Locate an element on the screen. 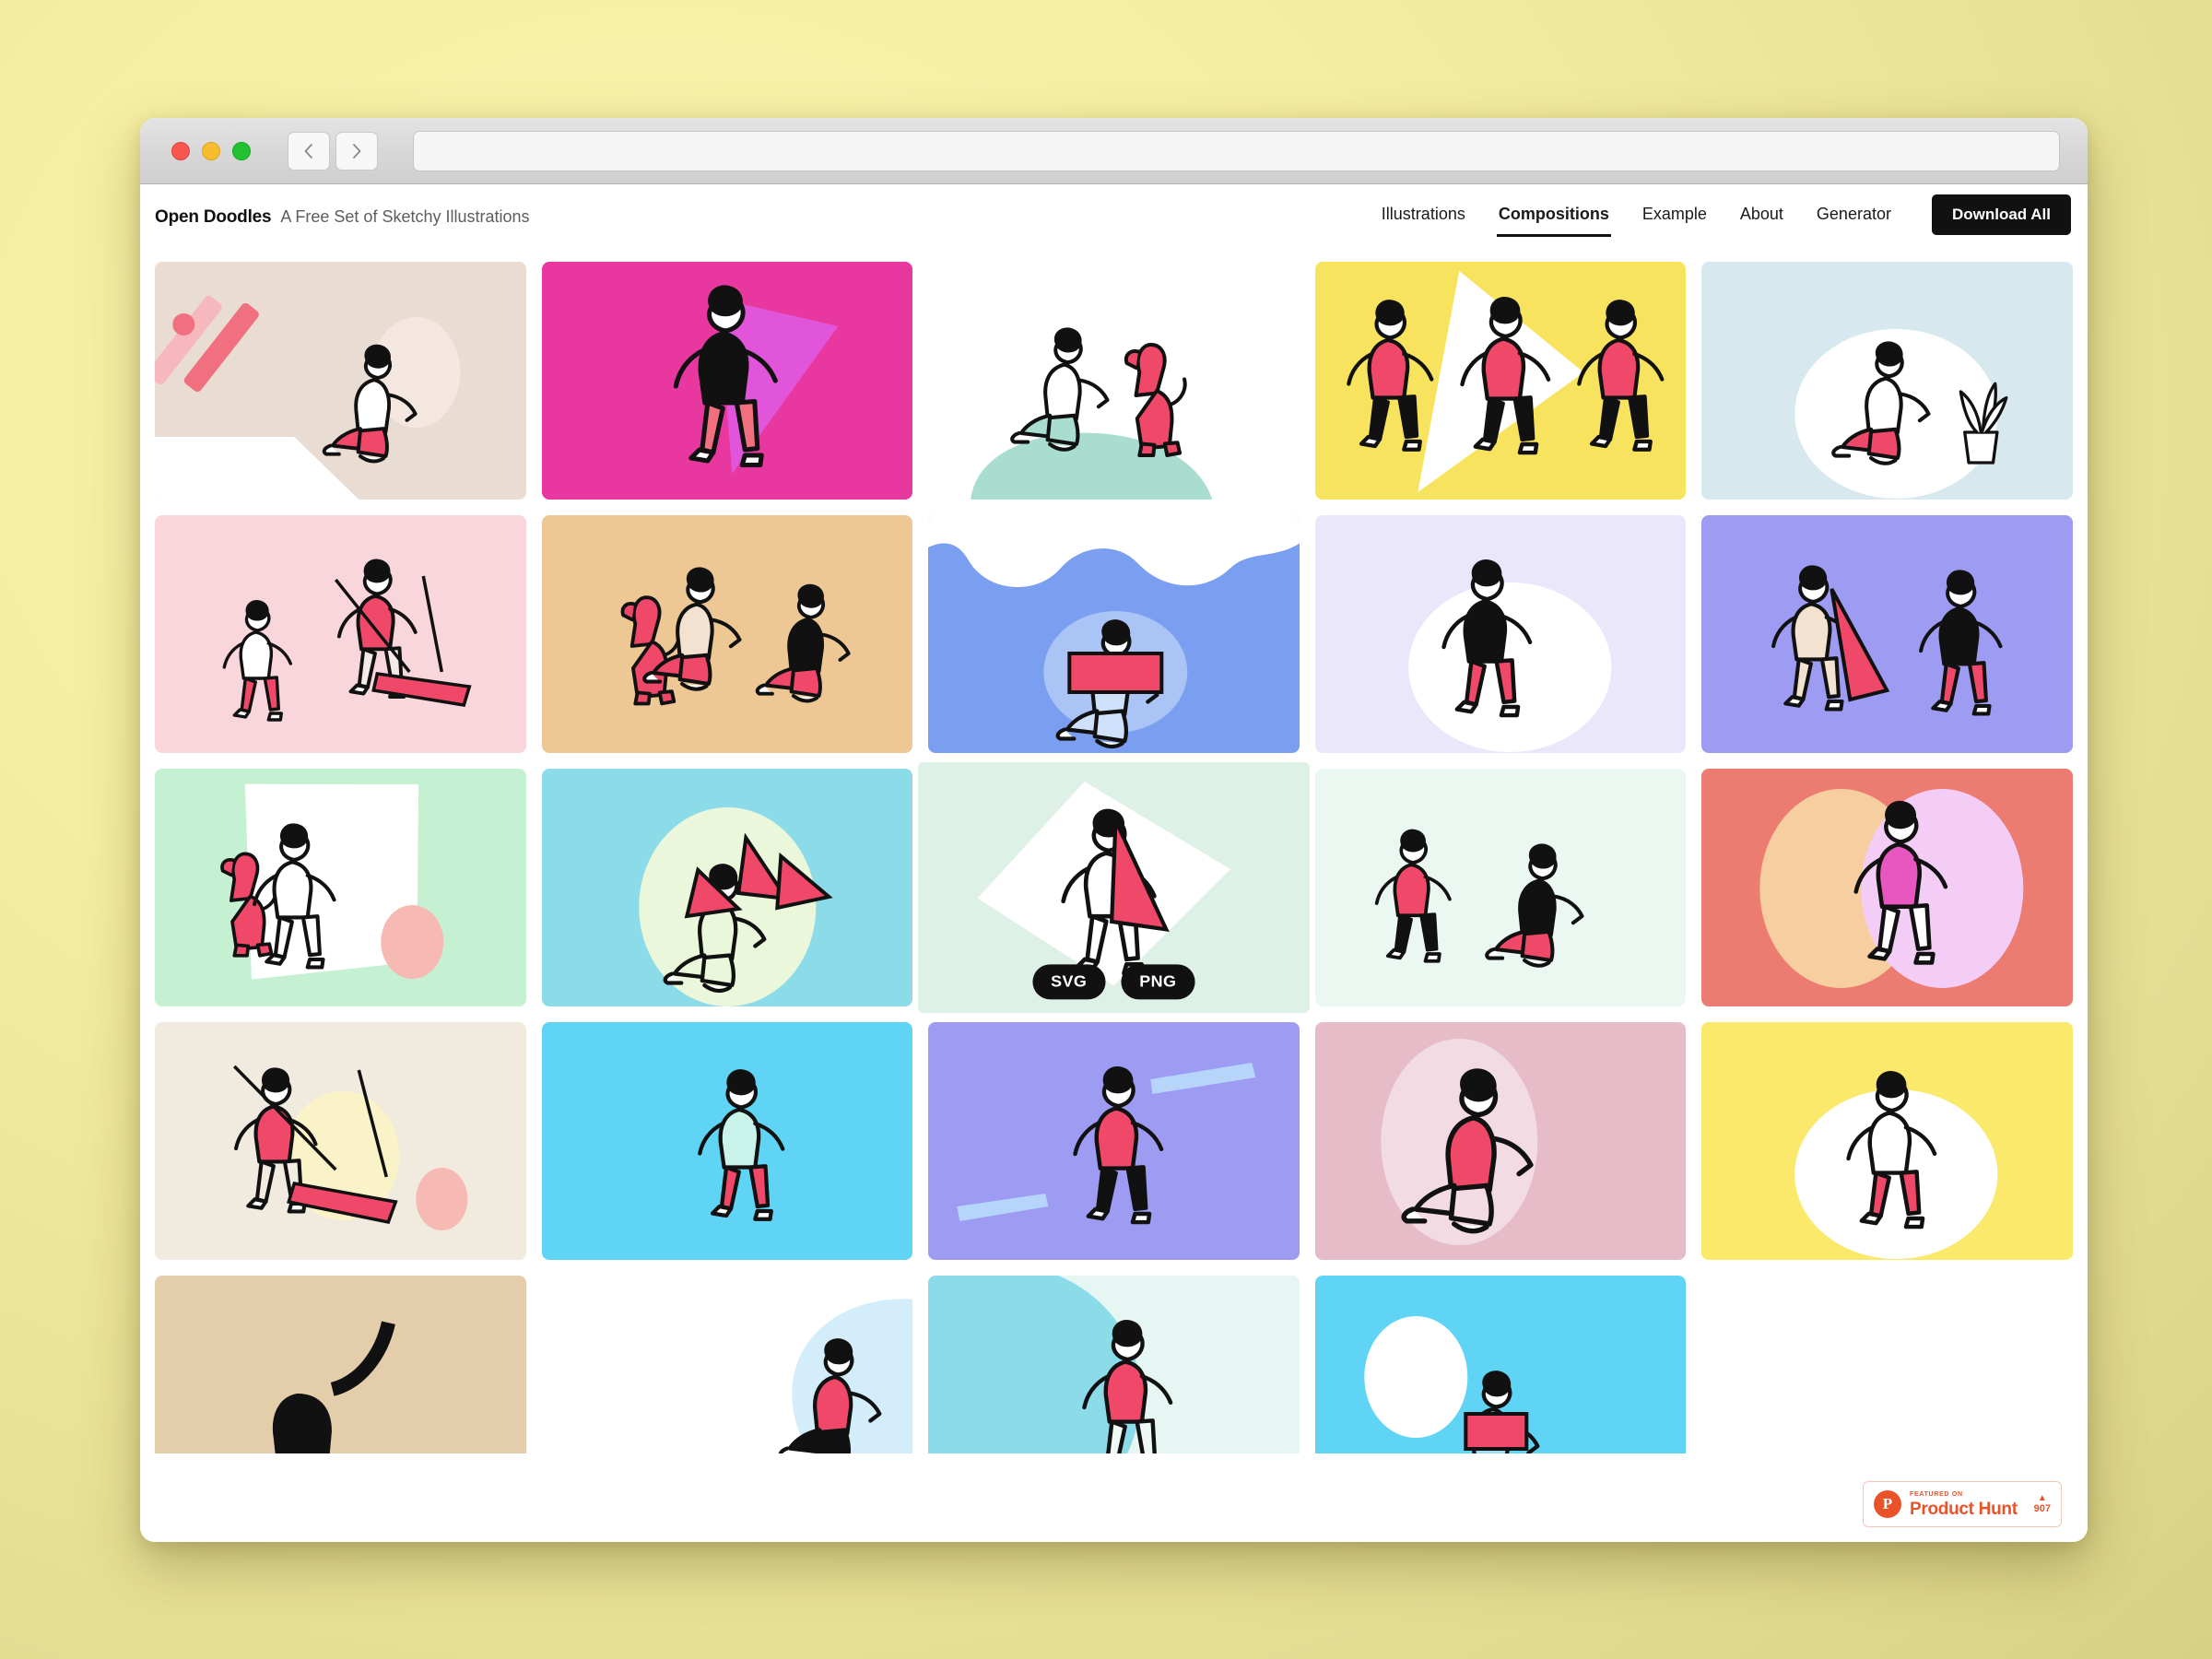 Image resolution: width=2212 pixels, height=1659 pixels. browser-chrome is located at coordinates (1114, 151).